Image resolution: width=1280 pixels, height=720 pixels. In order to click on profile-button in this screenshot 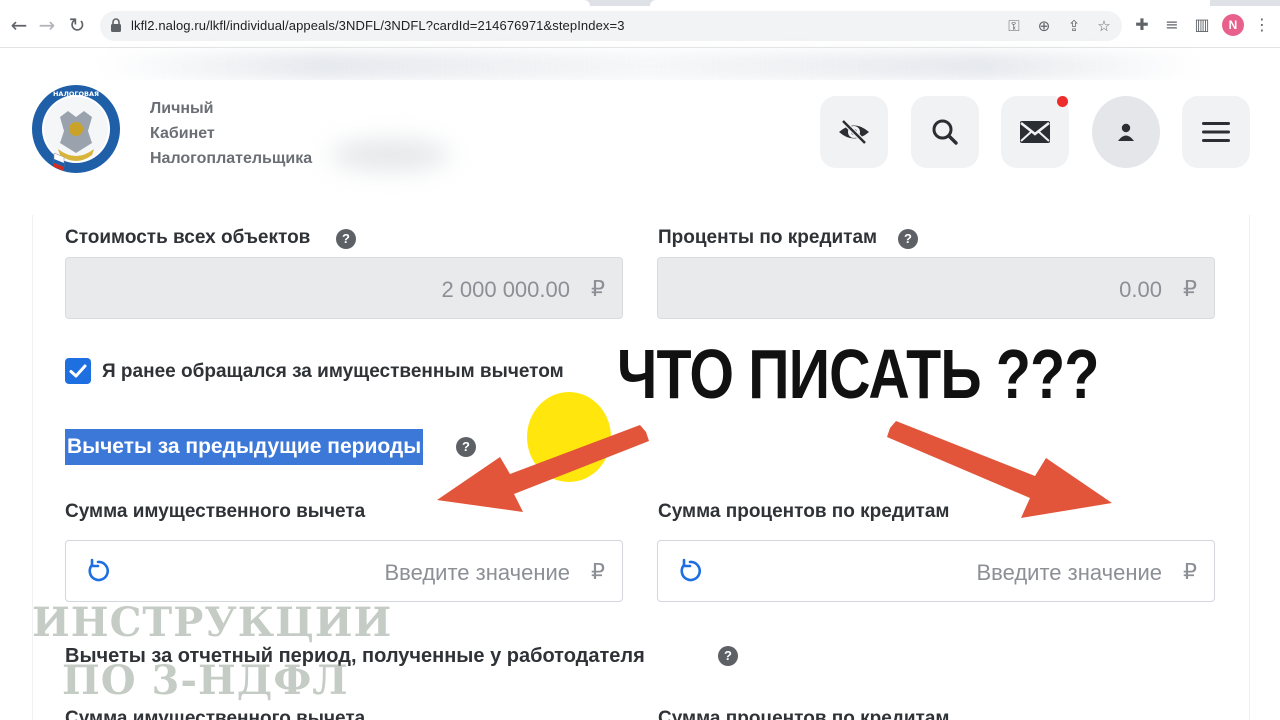, I will do `click(1126, 132)`.